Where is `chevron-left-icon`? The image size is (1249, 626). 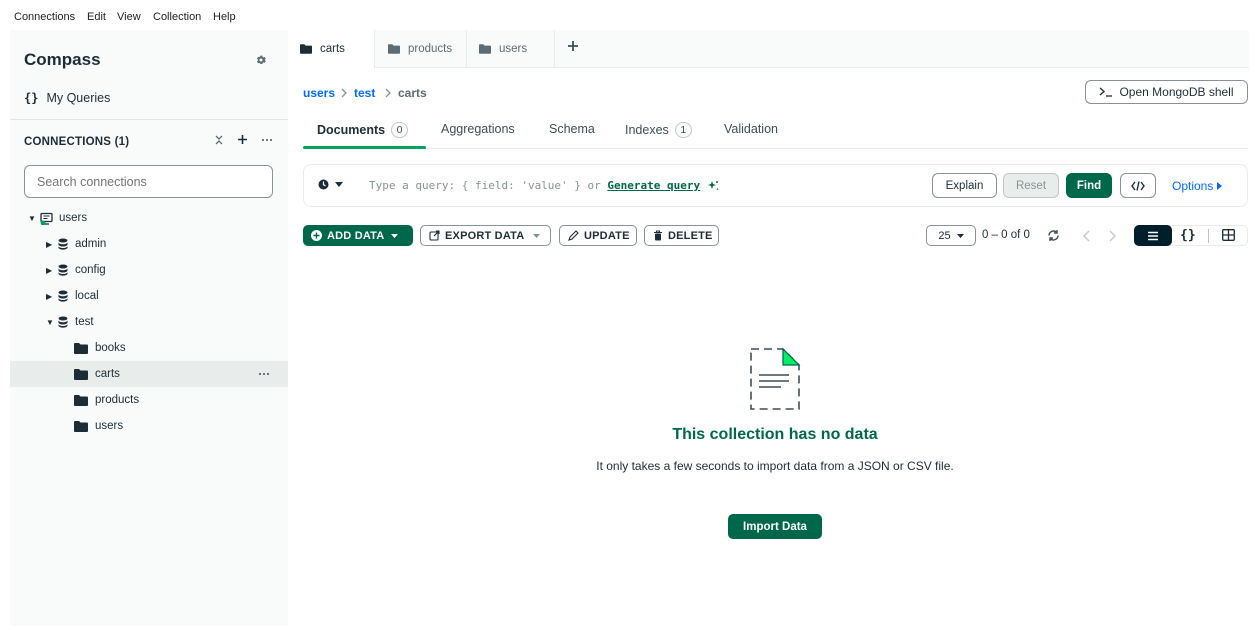 chevron-left-icon is located at coordinates (1087, 236).